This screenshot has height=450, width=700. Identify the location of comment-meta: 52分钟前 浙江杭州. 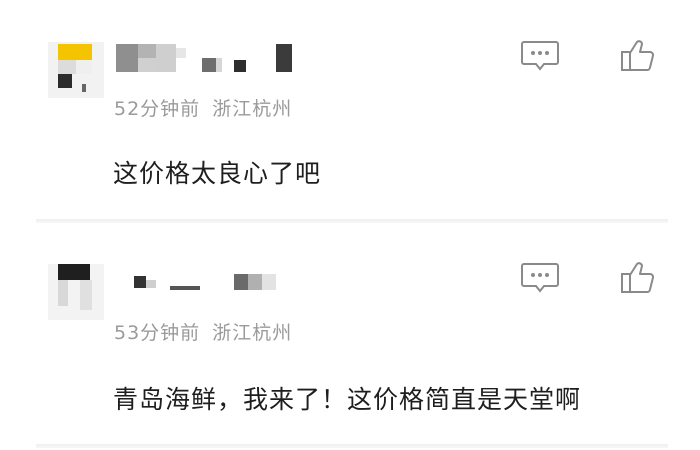
(203, 107).